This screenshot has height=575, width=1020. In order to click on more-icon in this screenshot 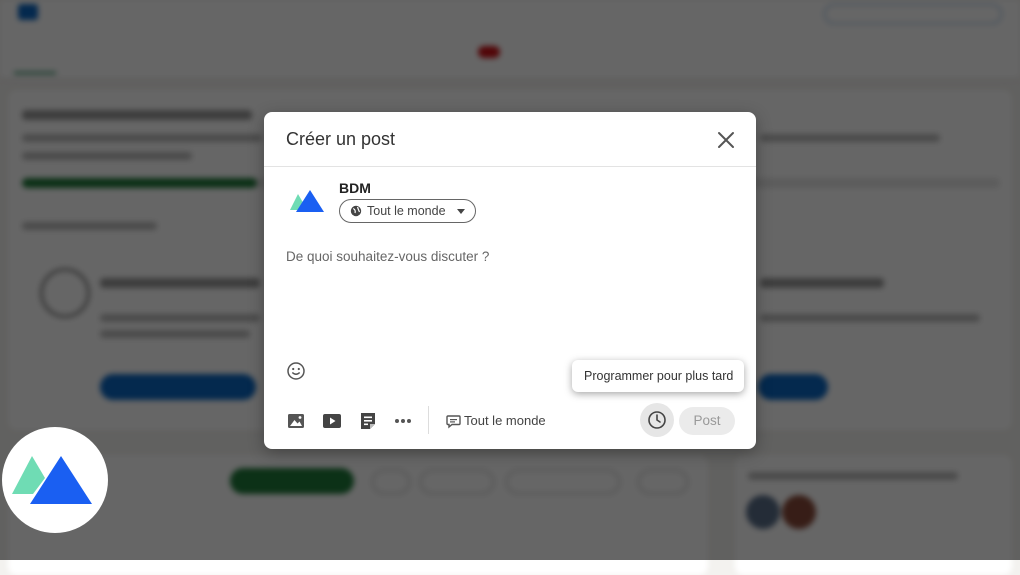, I will do `click(403, 421)`.